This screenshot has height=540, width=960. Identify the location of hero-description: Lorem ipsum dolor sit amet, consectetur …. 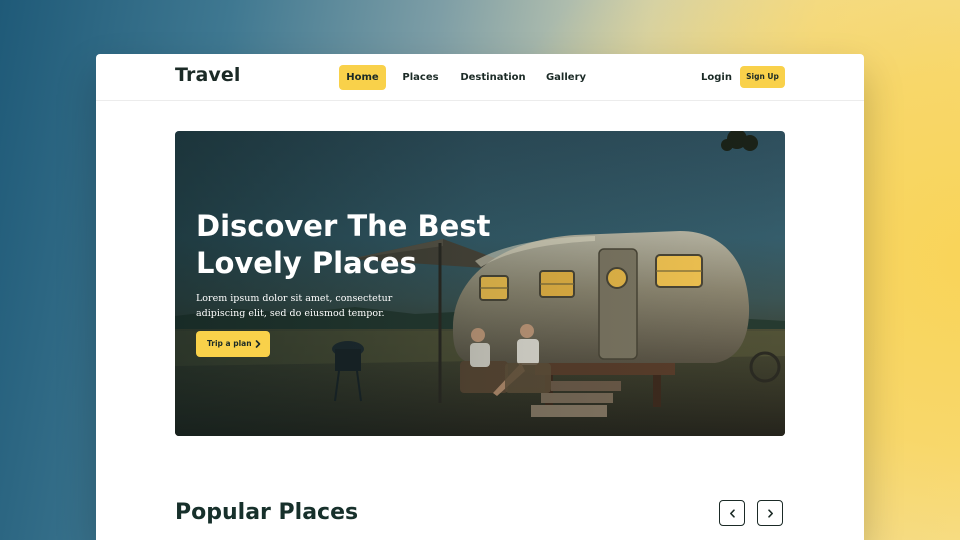
(294, 306).